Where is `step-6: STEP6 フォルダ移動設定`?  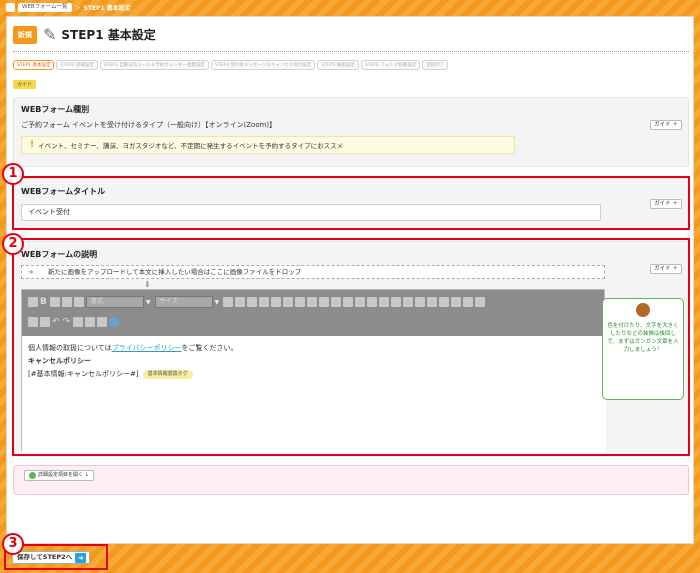
step-6: STEP6 フォルダ移動設定 is located at coordinates (390, 65).